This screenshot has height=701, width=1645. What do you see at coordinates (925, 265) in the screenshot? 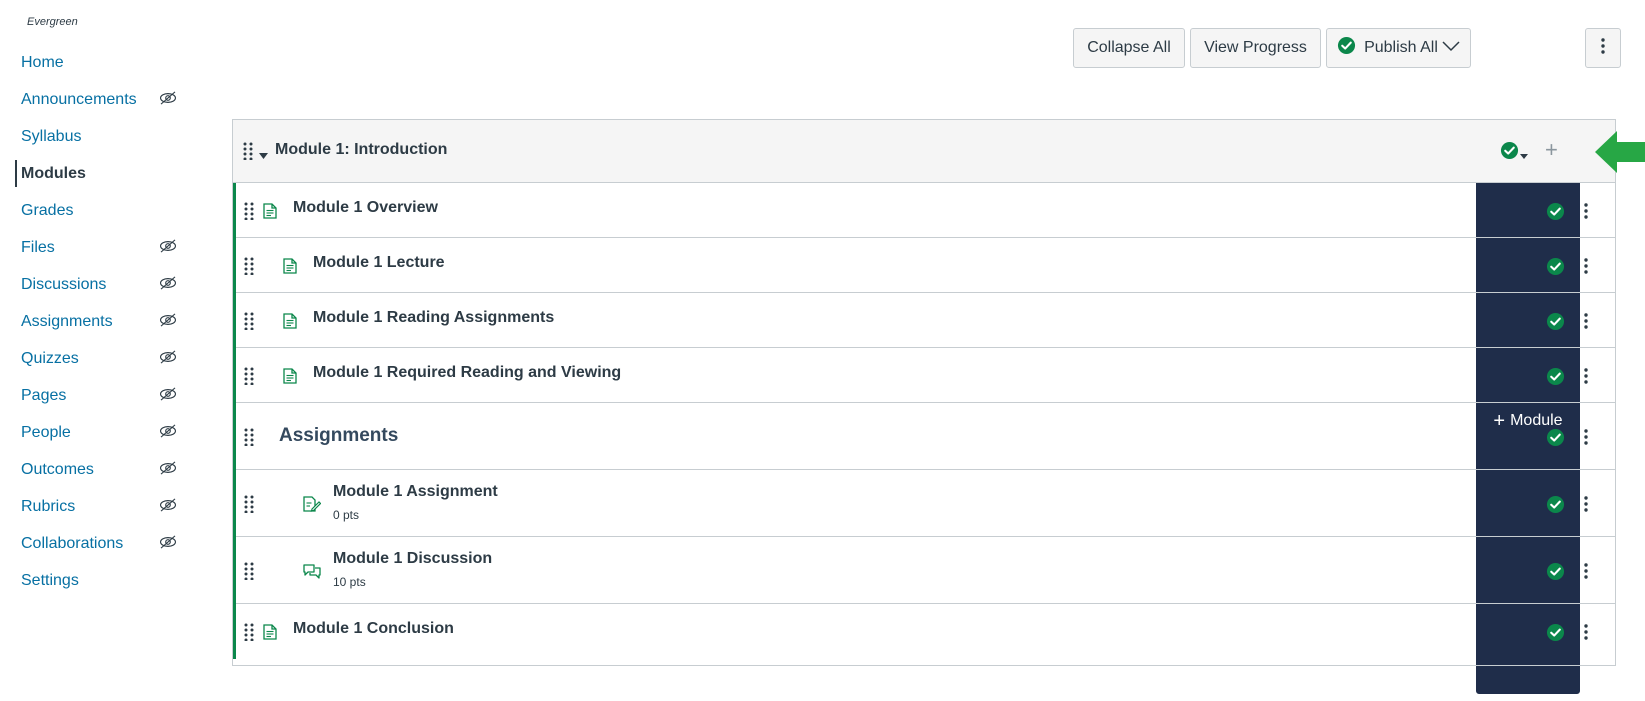
I see `module-item: Module 1 Lecture` at bounding box center [925, 265].